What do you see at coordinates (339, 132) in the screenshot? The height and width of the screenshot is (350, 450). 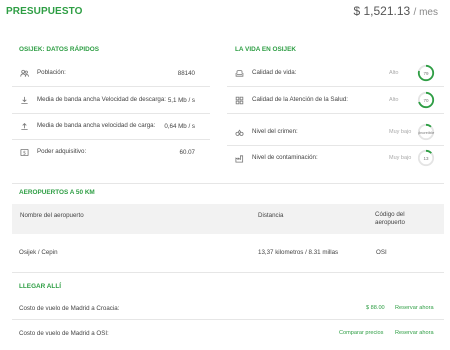 I see `life-row-crime: Nivel del crimen: Muy bajo ¡Increíble` at bounding box center [339, 132].